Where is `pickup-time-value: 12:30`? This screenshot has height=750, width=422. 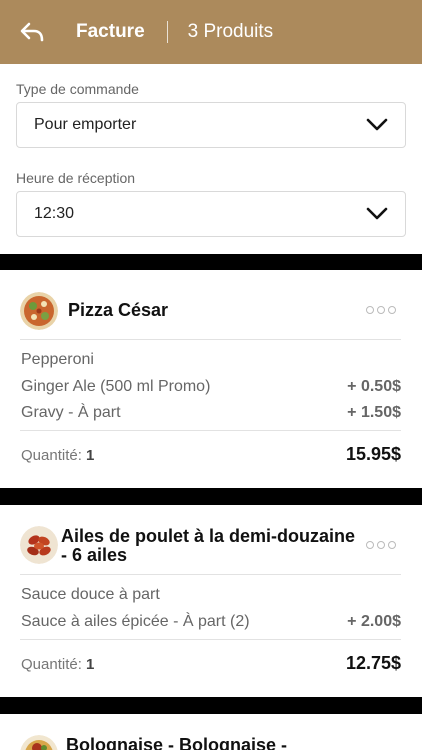
pickup-time-value: 12:30 is located at coordinates (54, 213).